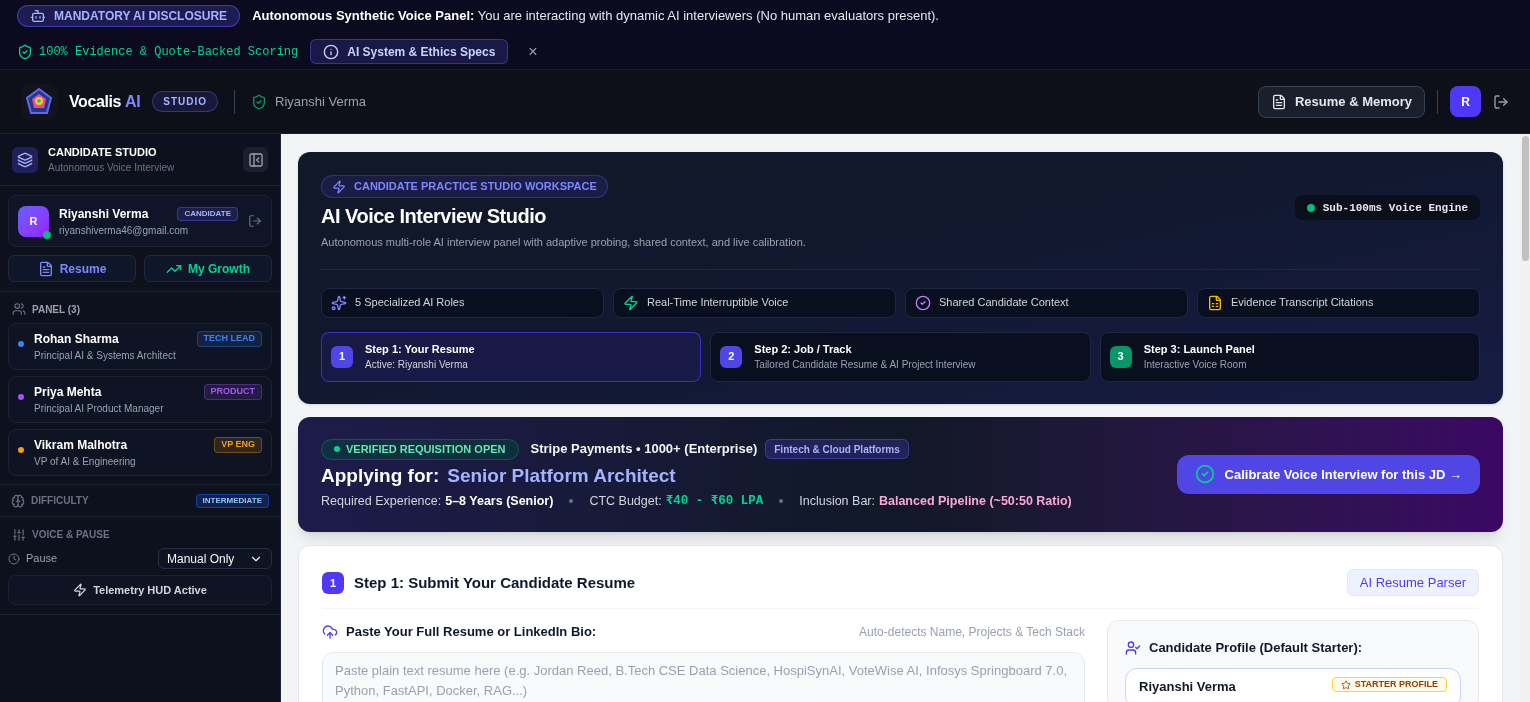  I want to click on collapse-sidebar-button, so click(255, 159).